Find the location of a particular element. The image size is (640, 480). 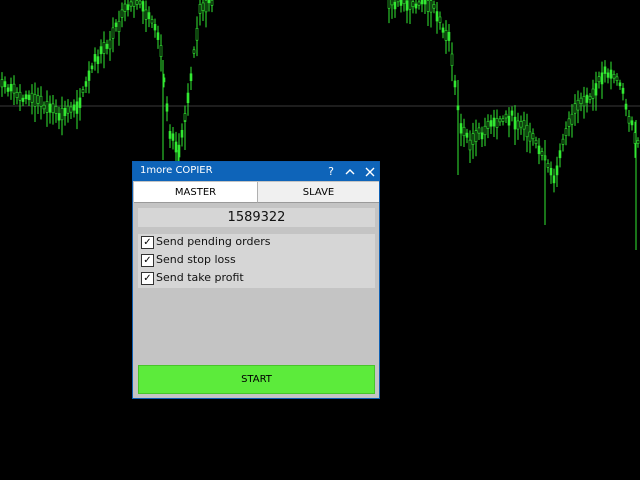

checkbox-send-pending-orders: ✓ is located at coordinates (147, 242).